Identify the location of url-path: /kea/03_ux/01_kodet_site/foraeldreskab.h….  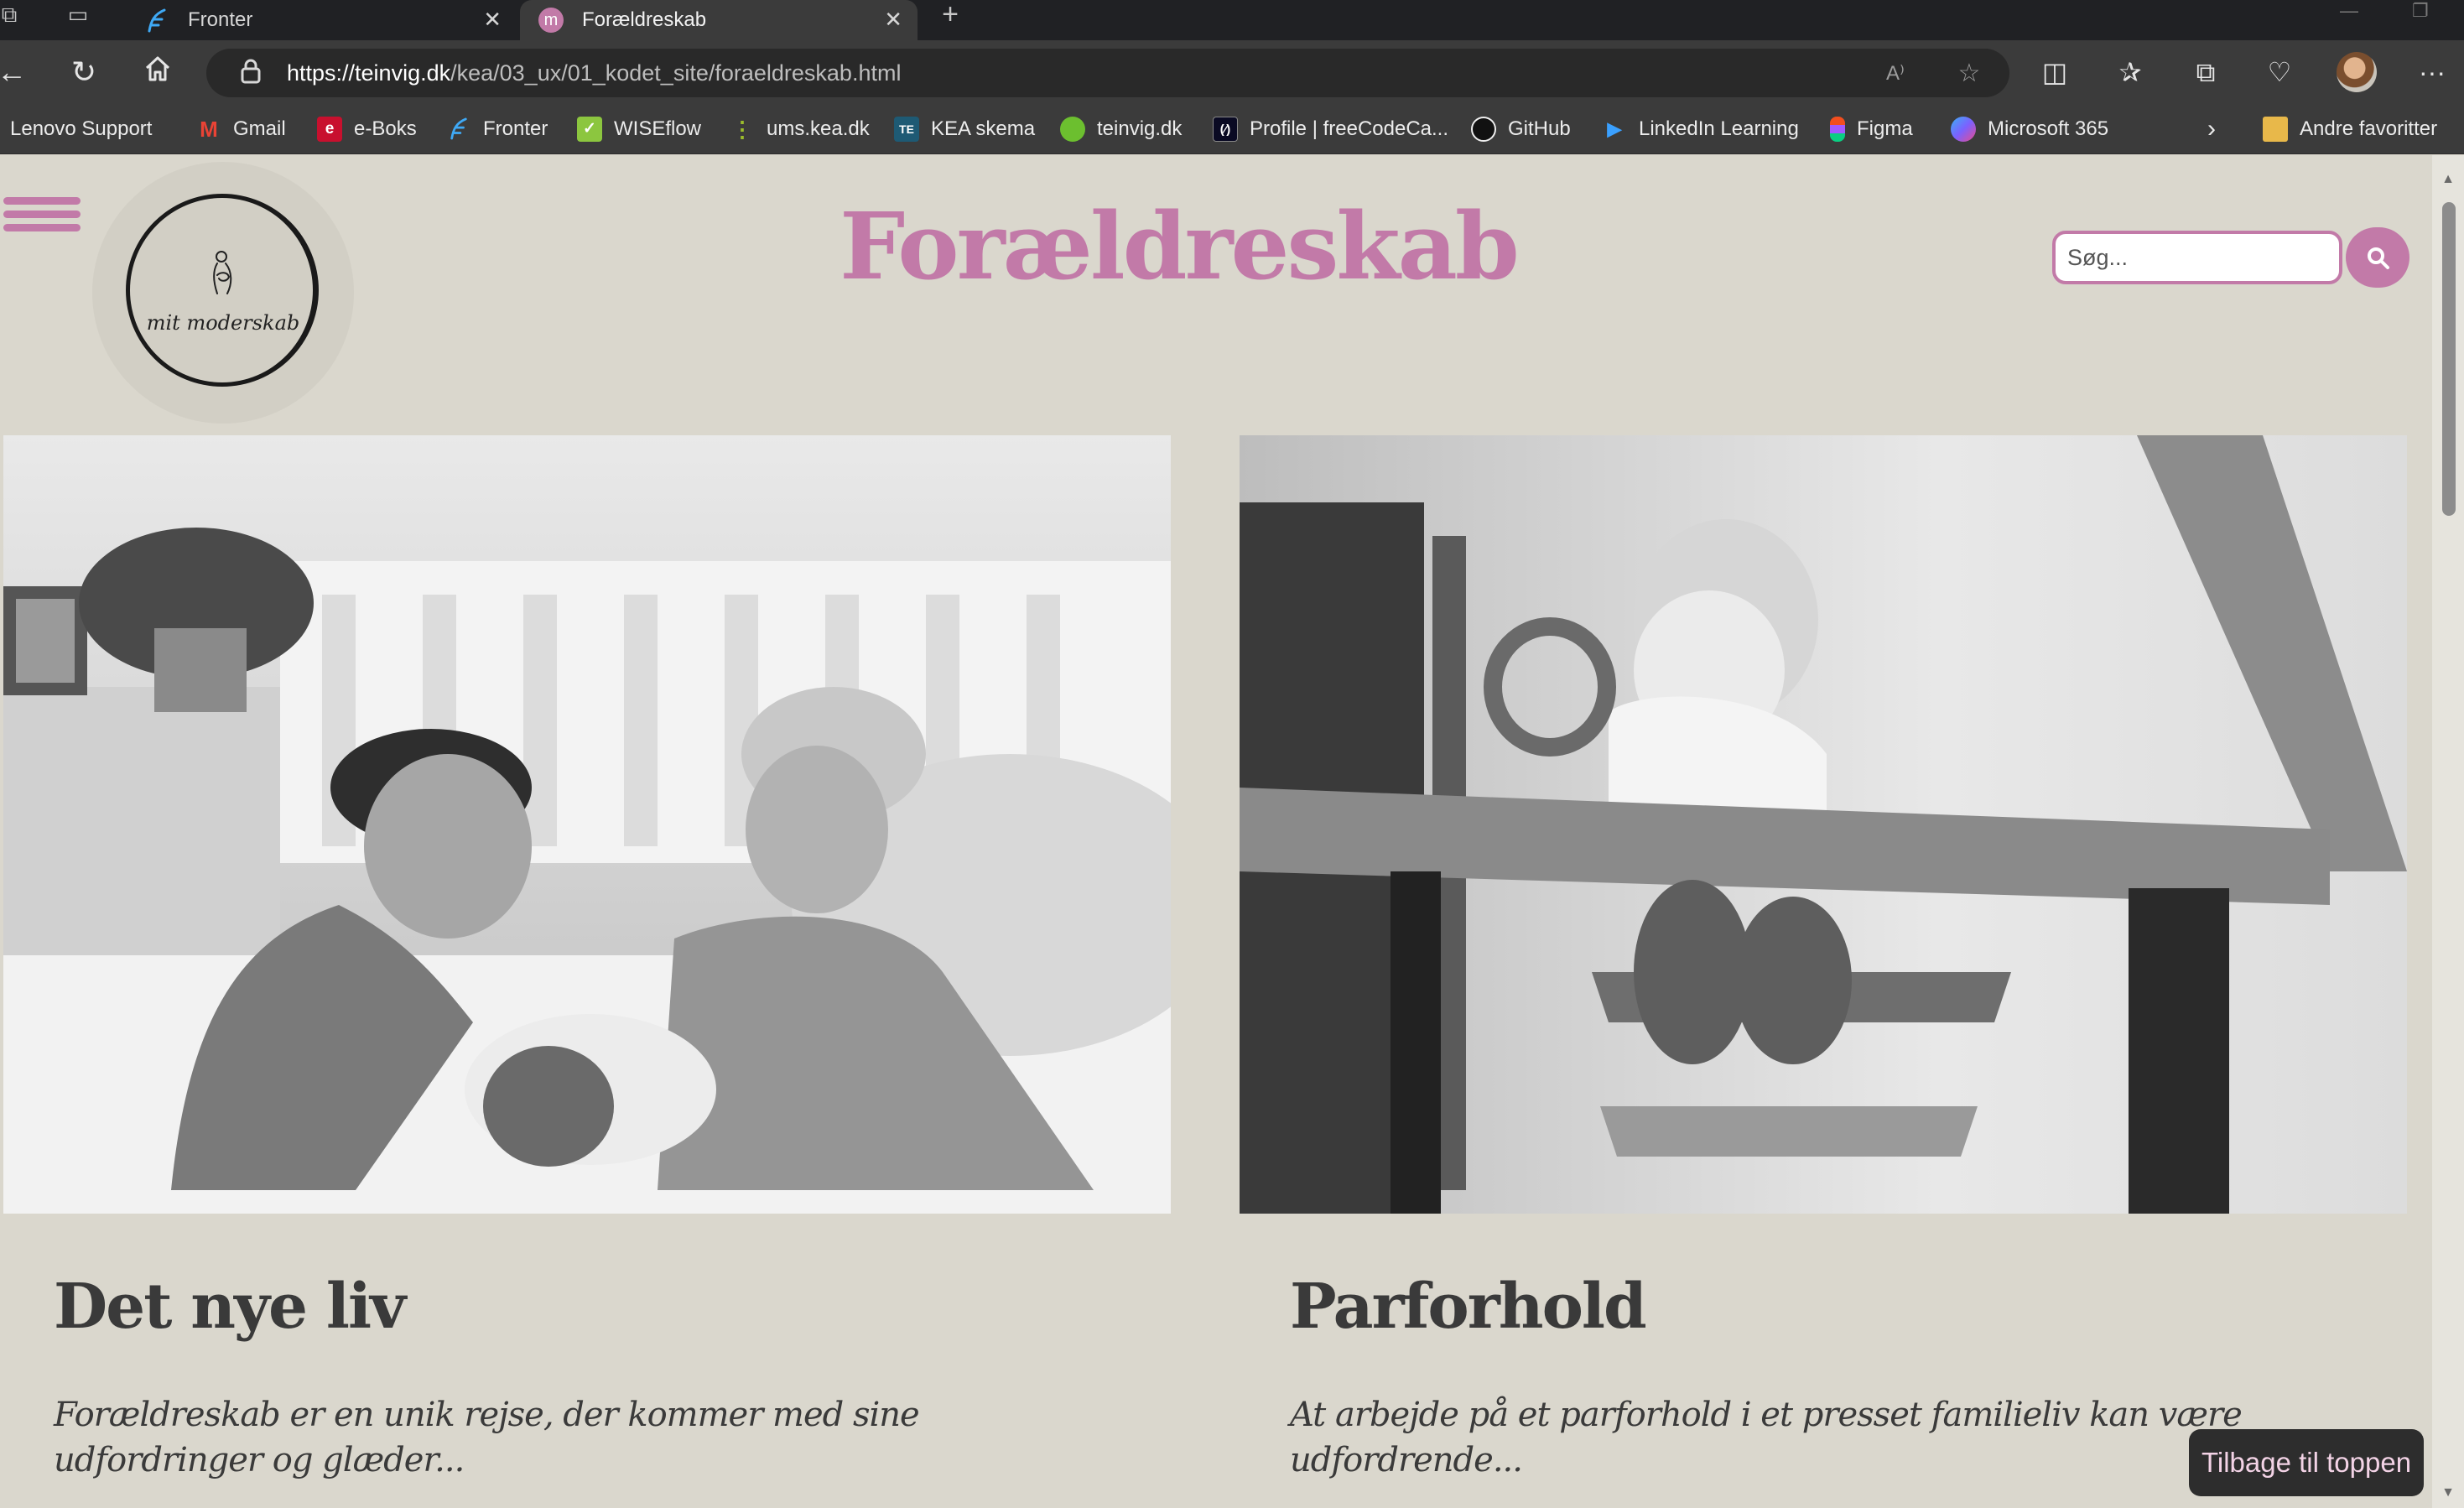
(676, 73).